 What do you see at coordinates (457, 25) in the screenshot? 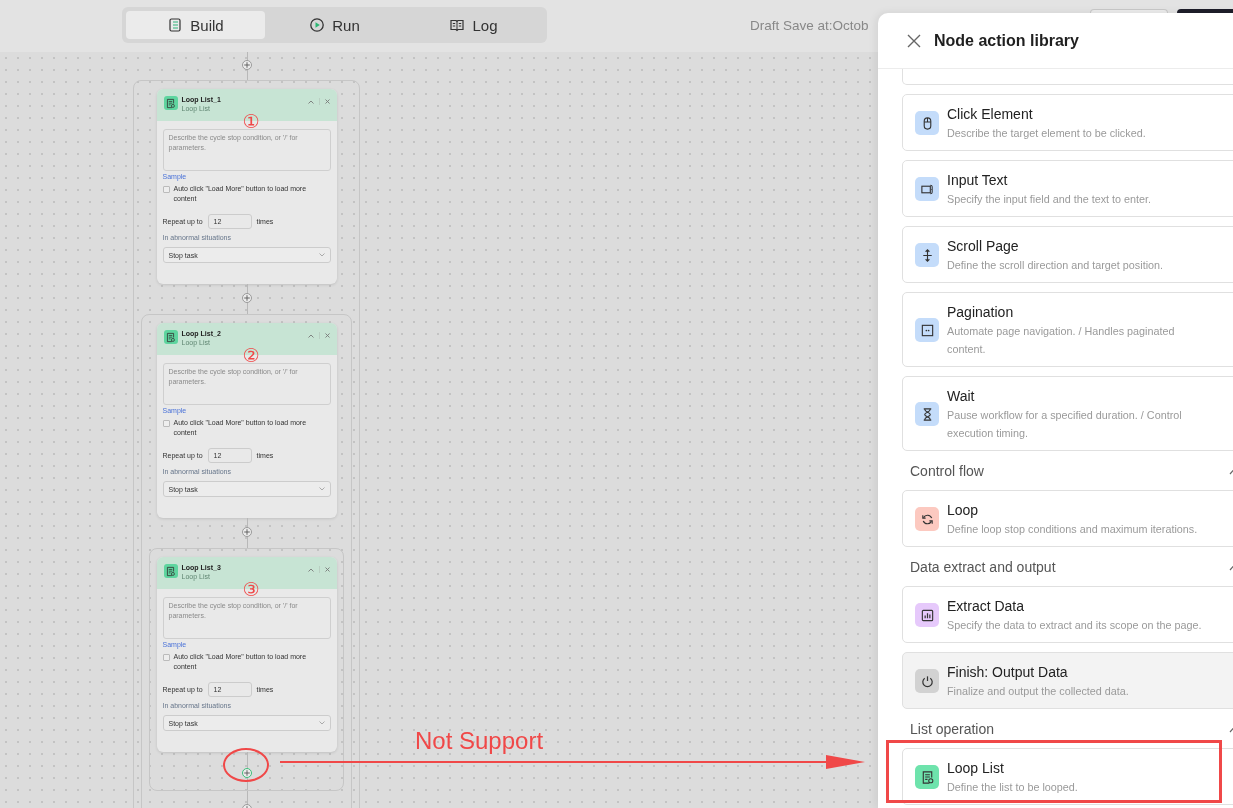
I see `book-icon` at bounding box center [457, 25].